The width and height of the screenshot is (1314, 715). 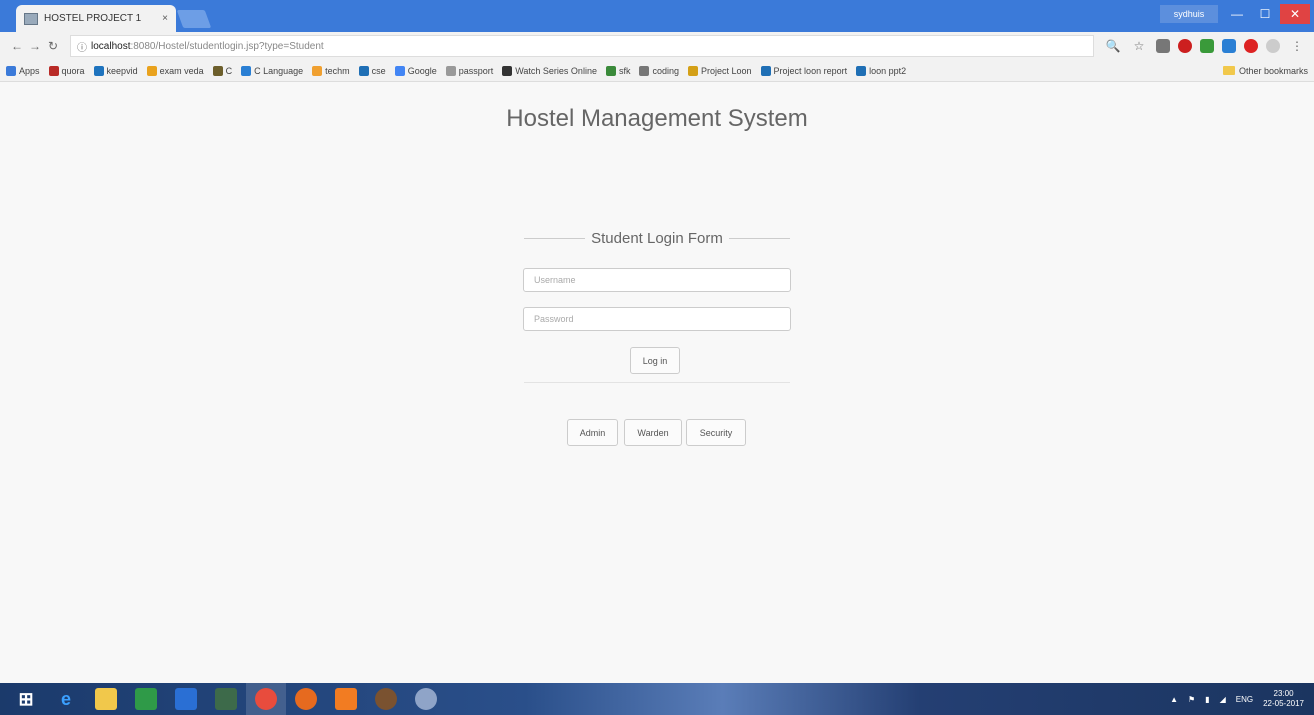 What do you see at coordinates (1139, 46) in the screenshot?
I see `bookmark-star-icon: ☆` at bounding box center [1139, 46].